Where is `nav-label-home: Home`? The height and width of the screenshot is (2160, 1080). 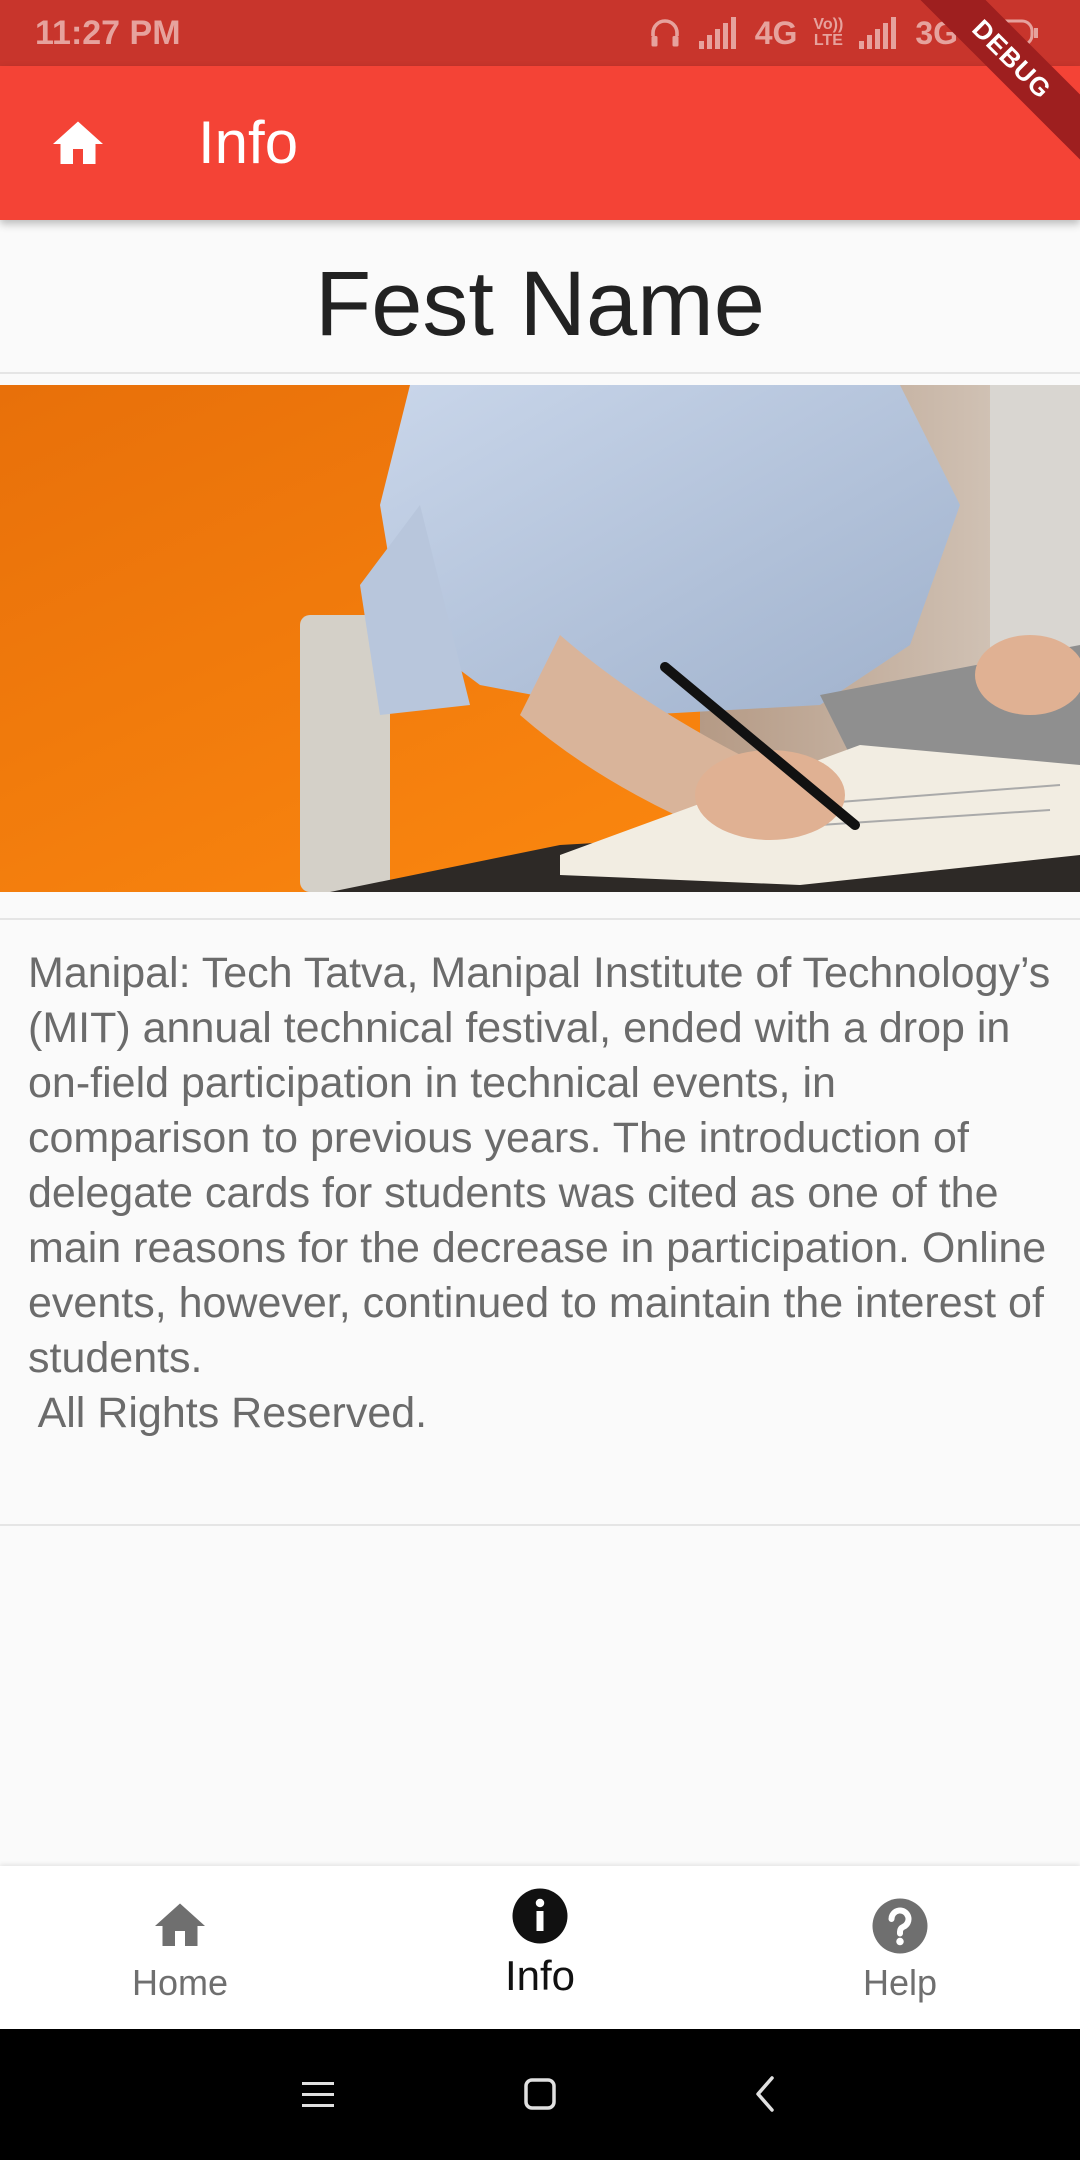 nav-label-home: Home is located at coordinates (180, 1982).